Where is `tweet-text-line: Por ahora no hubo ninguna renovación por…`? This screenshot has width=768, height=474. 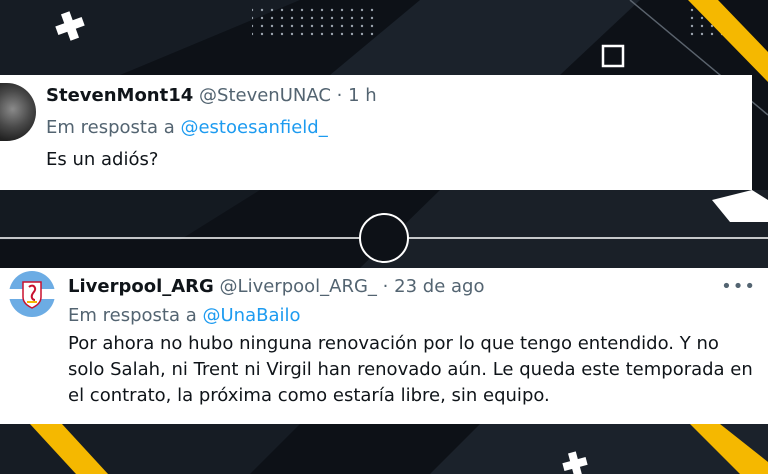
tweet-text-line: Por ahora no hubo ninguna renovación por… is located at coordinates (393, 343).